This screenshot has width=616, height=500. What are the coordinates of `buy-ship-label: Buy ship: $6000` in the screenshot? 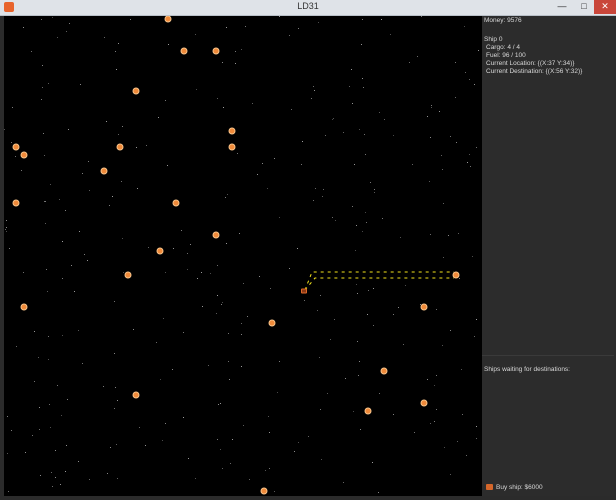 It's located at (519, 487).